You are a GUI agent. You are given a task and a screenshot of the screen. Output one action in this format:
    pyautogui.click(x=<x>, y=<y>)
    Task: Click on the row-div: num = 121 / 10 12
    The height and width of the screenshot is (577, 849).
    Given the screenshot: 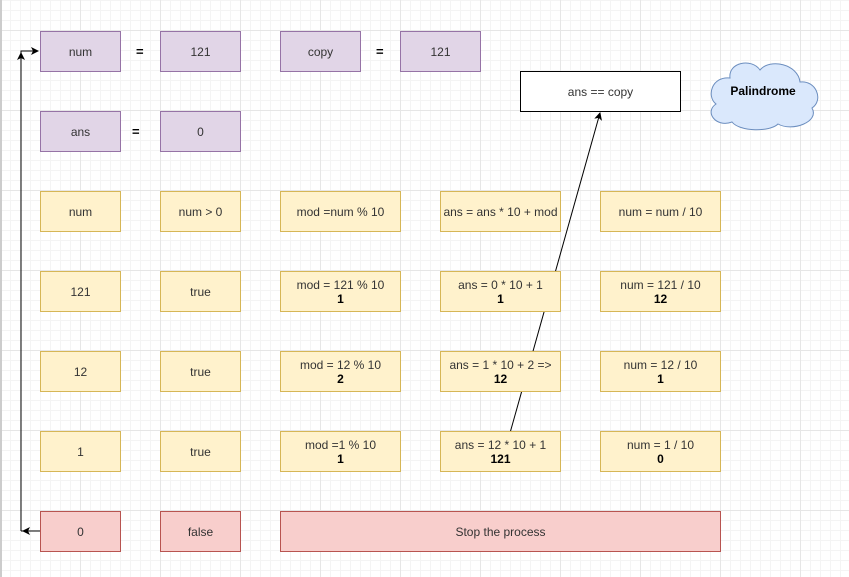 What is the action you would take?
    pyautogui.click(x=660, y=291)
    